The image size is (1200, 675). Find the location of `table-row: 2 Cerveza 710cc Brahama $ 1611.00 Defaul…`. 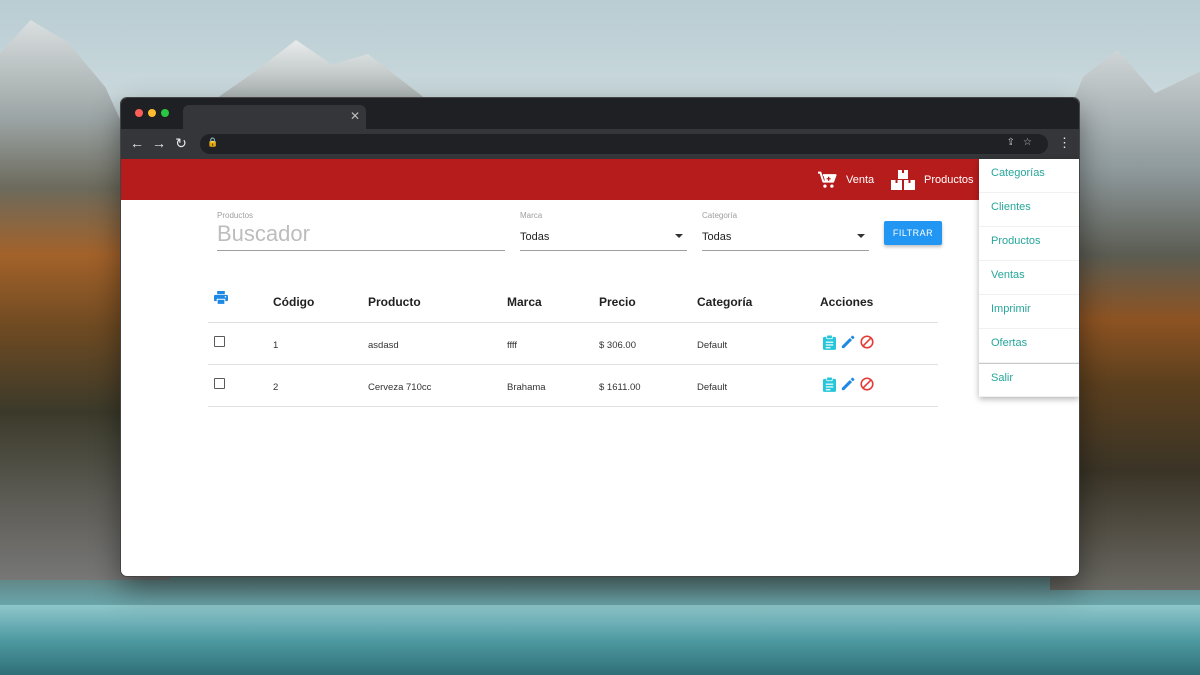

table-row: 2 Cerveza 710cc Brahama $ 1611.00 Defaul… is located at coordinates (573, 386).